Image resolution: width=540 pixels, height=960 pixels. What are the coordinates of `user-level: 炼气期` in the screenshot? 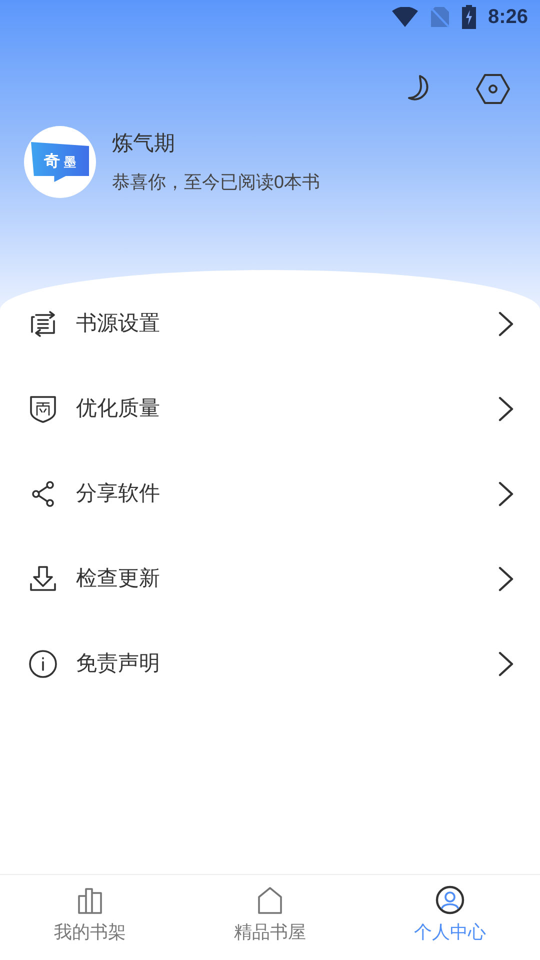 It's located at (144, 143).